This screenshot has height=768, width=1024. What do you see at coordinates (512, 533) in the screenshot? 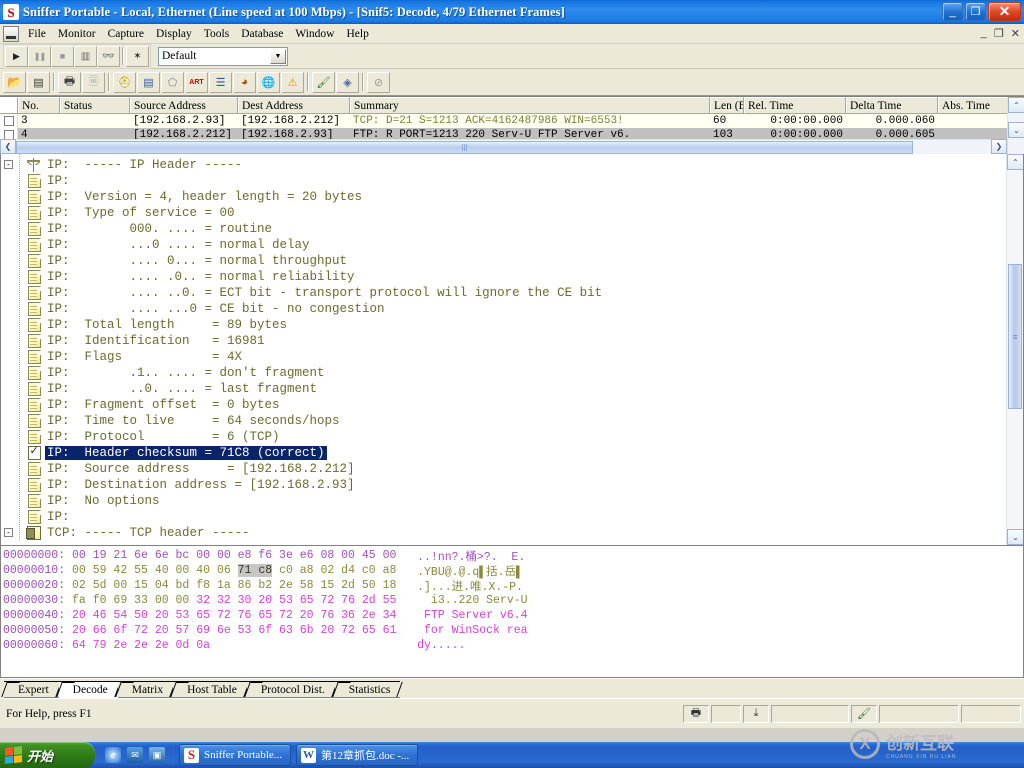
I see `decode-tree-row: - TCP: ----- TCP header -----` at bounding box center [512, 533].